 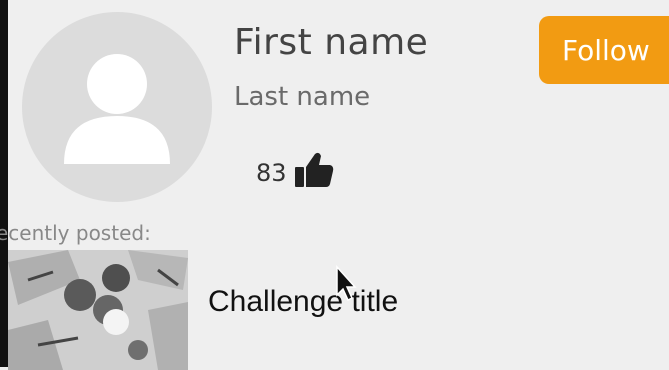 I want to click on likes-count: 83, so click(x=271, y=173).